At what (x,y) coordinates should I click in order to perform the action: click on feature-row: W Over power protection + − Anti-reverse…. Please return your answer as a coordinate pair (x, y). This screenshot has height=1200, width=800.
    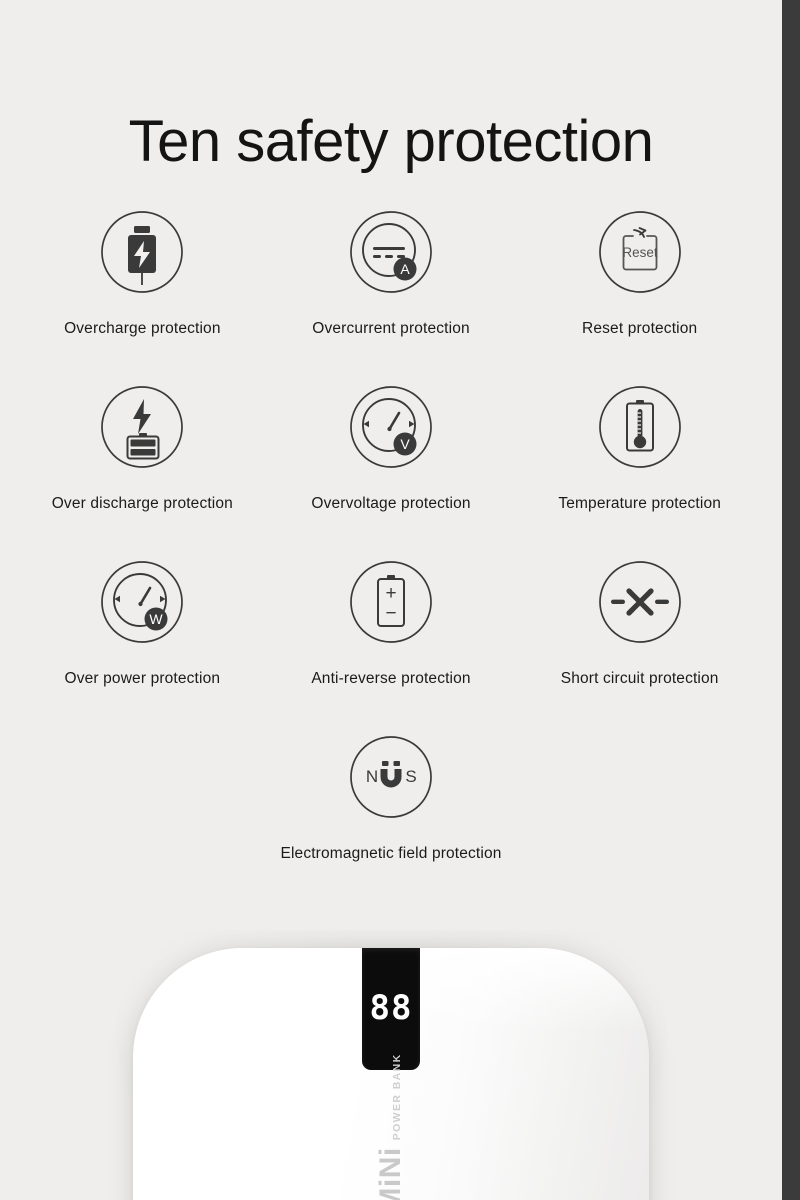
    Looking at the image, I should click on (391, 645).